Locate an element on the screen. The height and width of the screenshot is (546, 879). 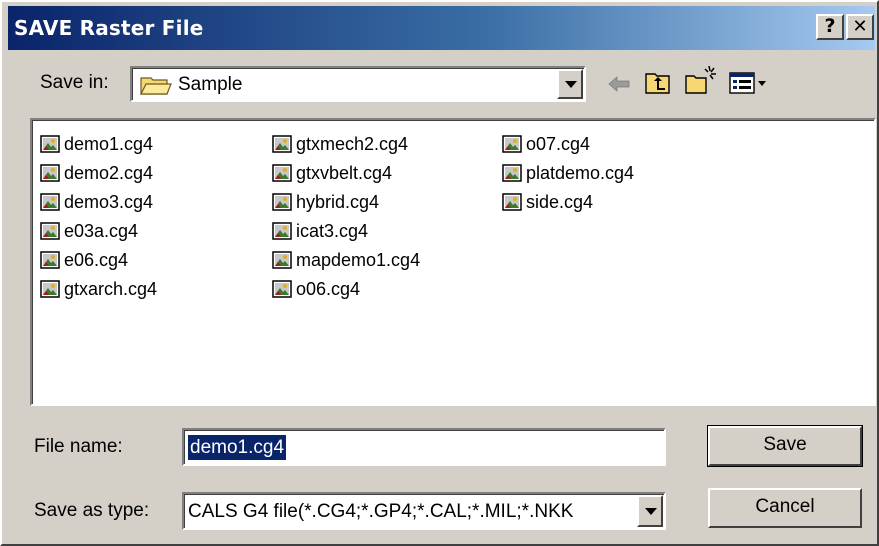
file-name-input: demo1.cg4 is located at coordinates (424, 447).